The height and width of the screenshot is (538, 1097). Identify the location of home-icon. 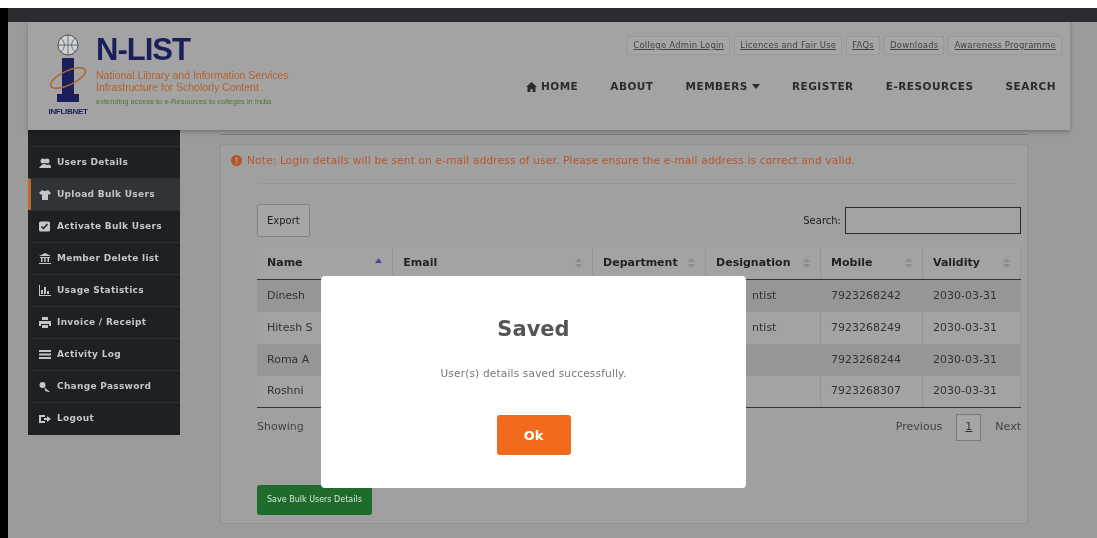
(531, 86).